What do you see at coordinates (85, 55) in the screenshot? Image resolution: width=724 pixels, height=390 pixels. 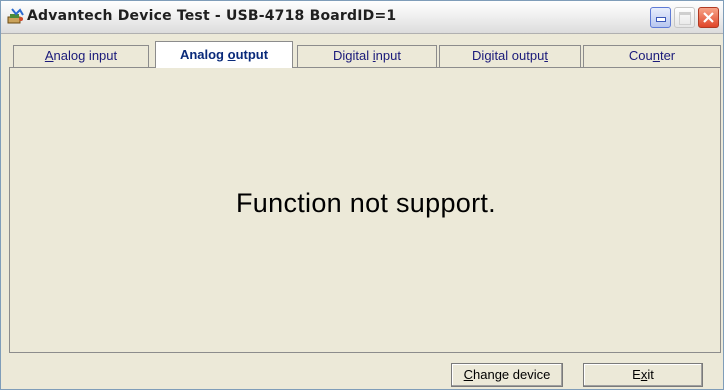 I see `tab-label-post: nalog input` at bounding box center [85, 55].